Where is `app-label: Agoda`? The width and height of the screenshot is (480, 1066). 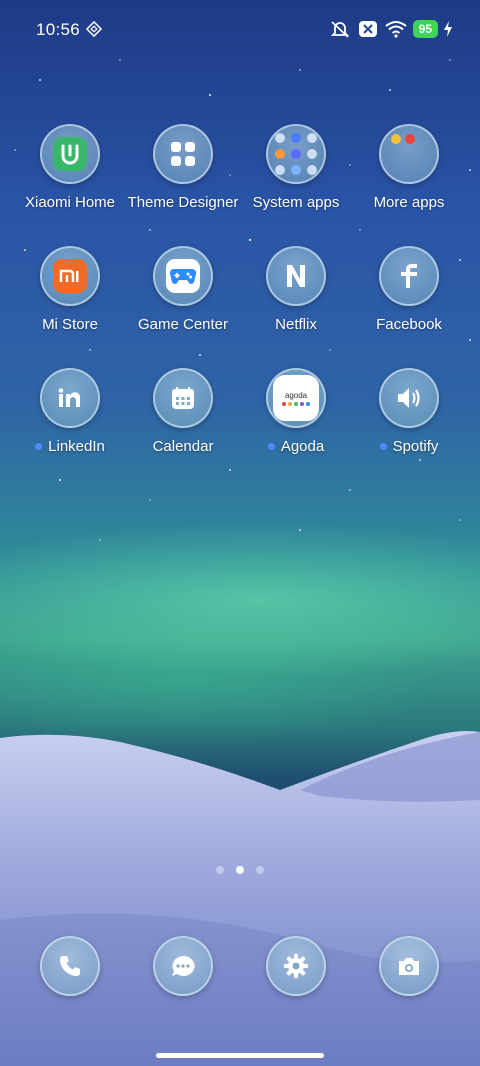 app-label: Agoda is located at coordinates (296, 446).